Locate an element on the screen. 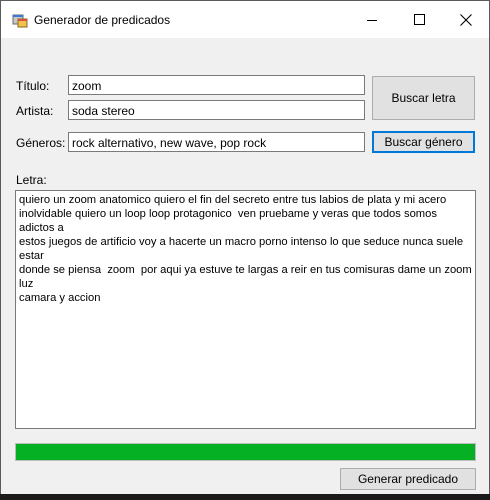 The image size is (490, 500). close-button is located at coordinates (466, 19).